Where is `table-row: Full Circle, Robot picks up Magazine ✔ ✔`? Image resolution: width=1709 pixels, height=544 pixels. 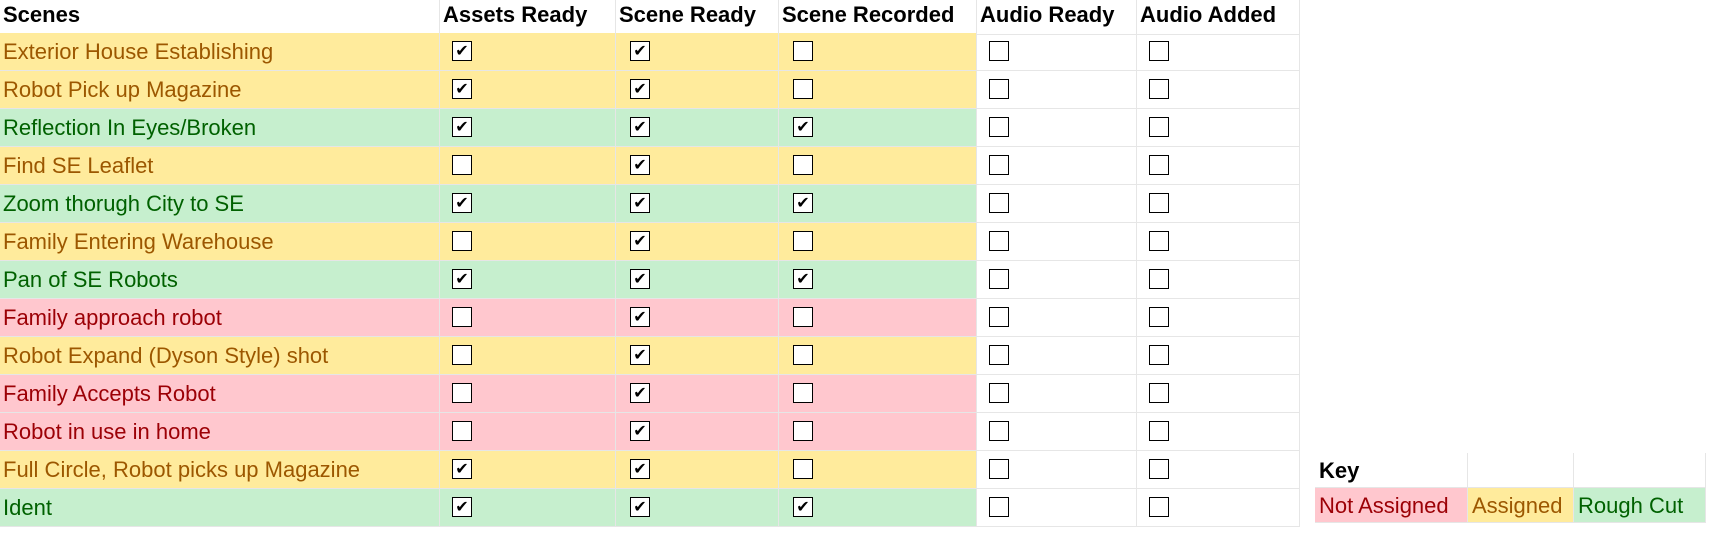
table-row: Full Circle, Robot picks up Magazine ✔ ✔ is located at coordinates (650, 470).